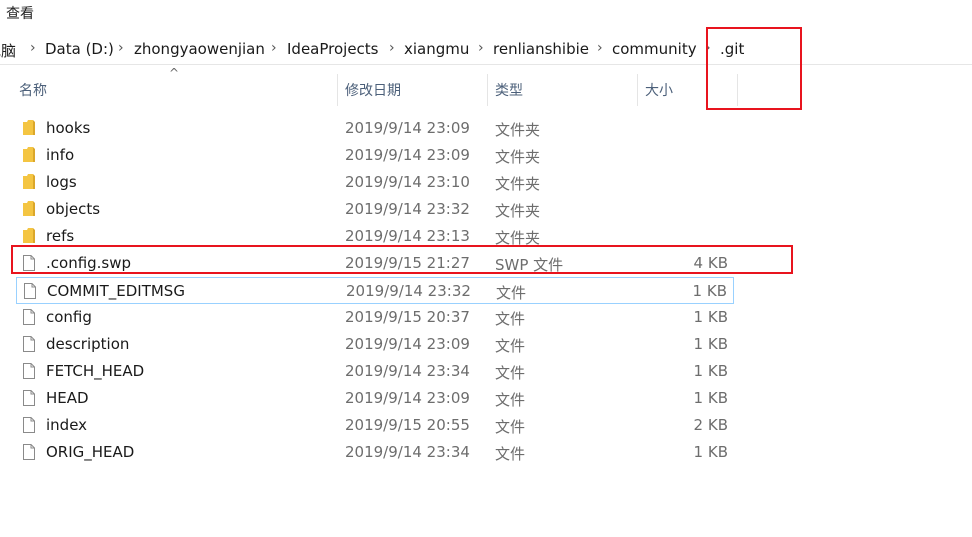 This screenshot has height=537, width=972. I want to click on file-row: FETCH_HEAD 2019/9/14 23:34 文件 1 KB, so click(375, 371).